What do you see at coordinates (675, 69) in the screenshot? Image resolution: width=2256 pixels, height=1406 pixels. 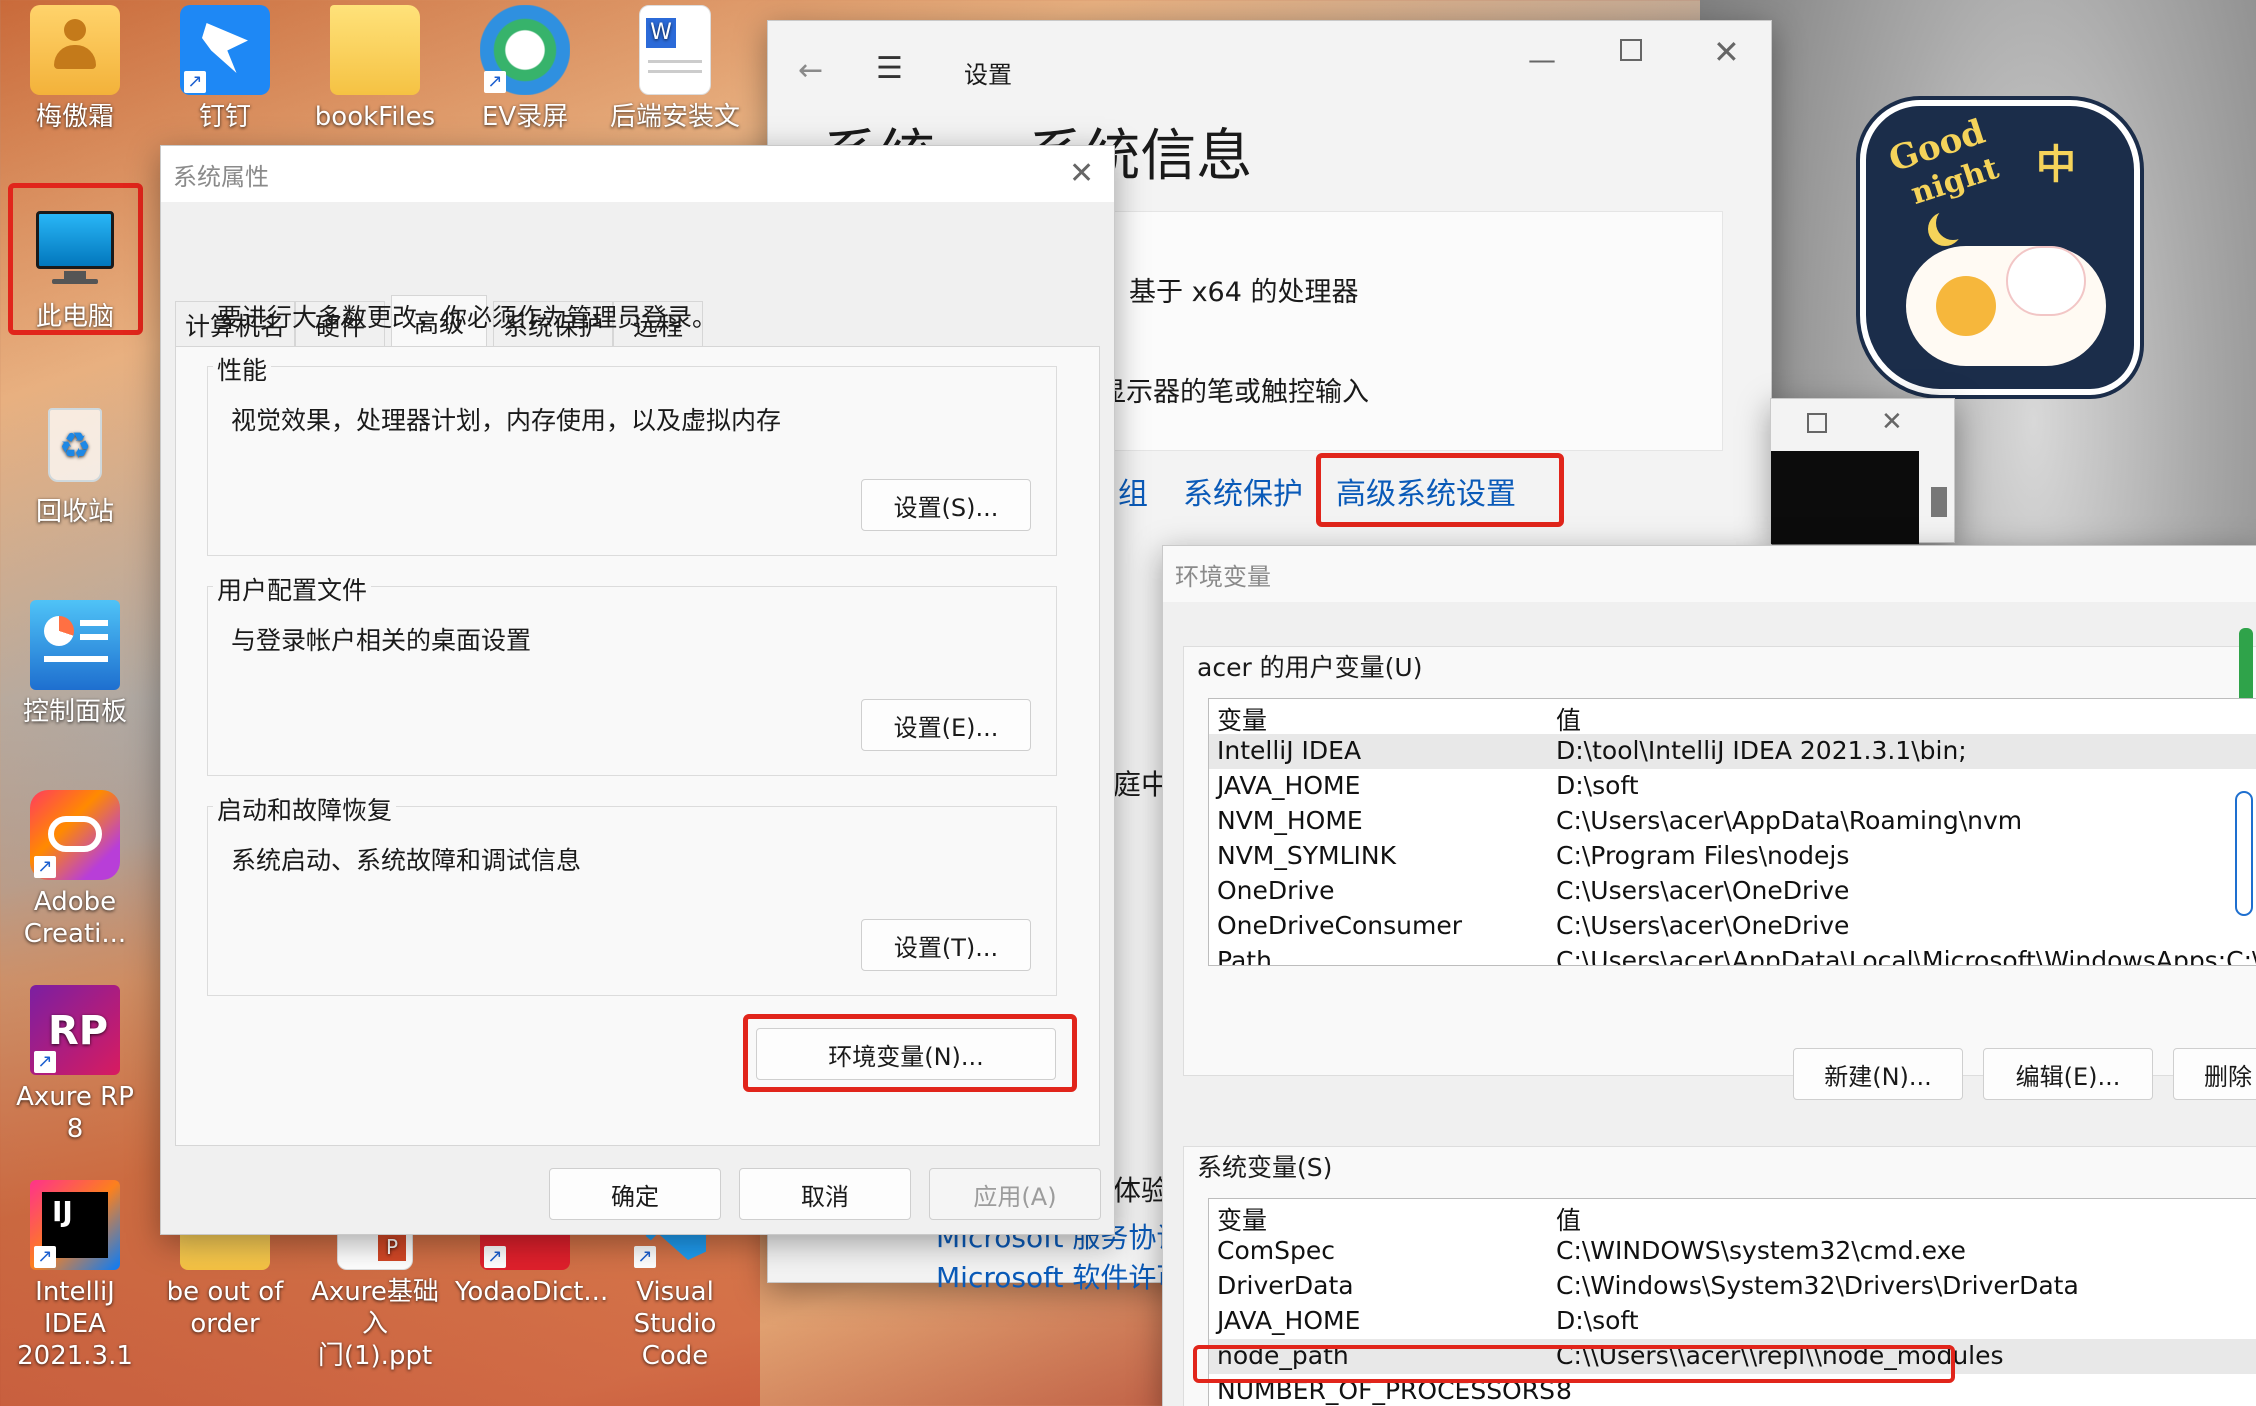 I see `desktop-icon-word-doc: W 后端安装文` at bounding box center [675, 69].